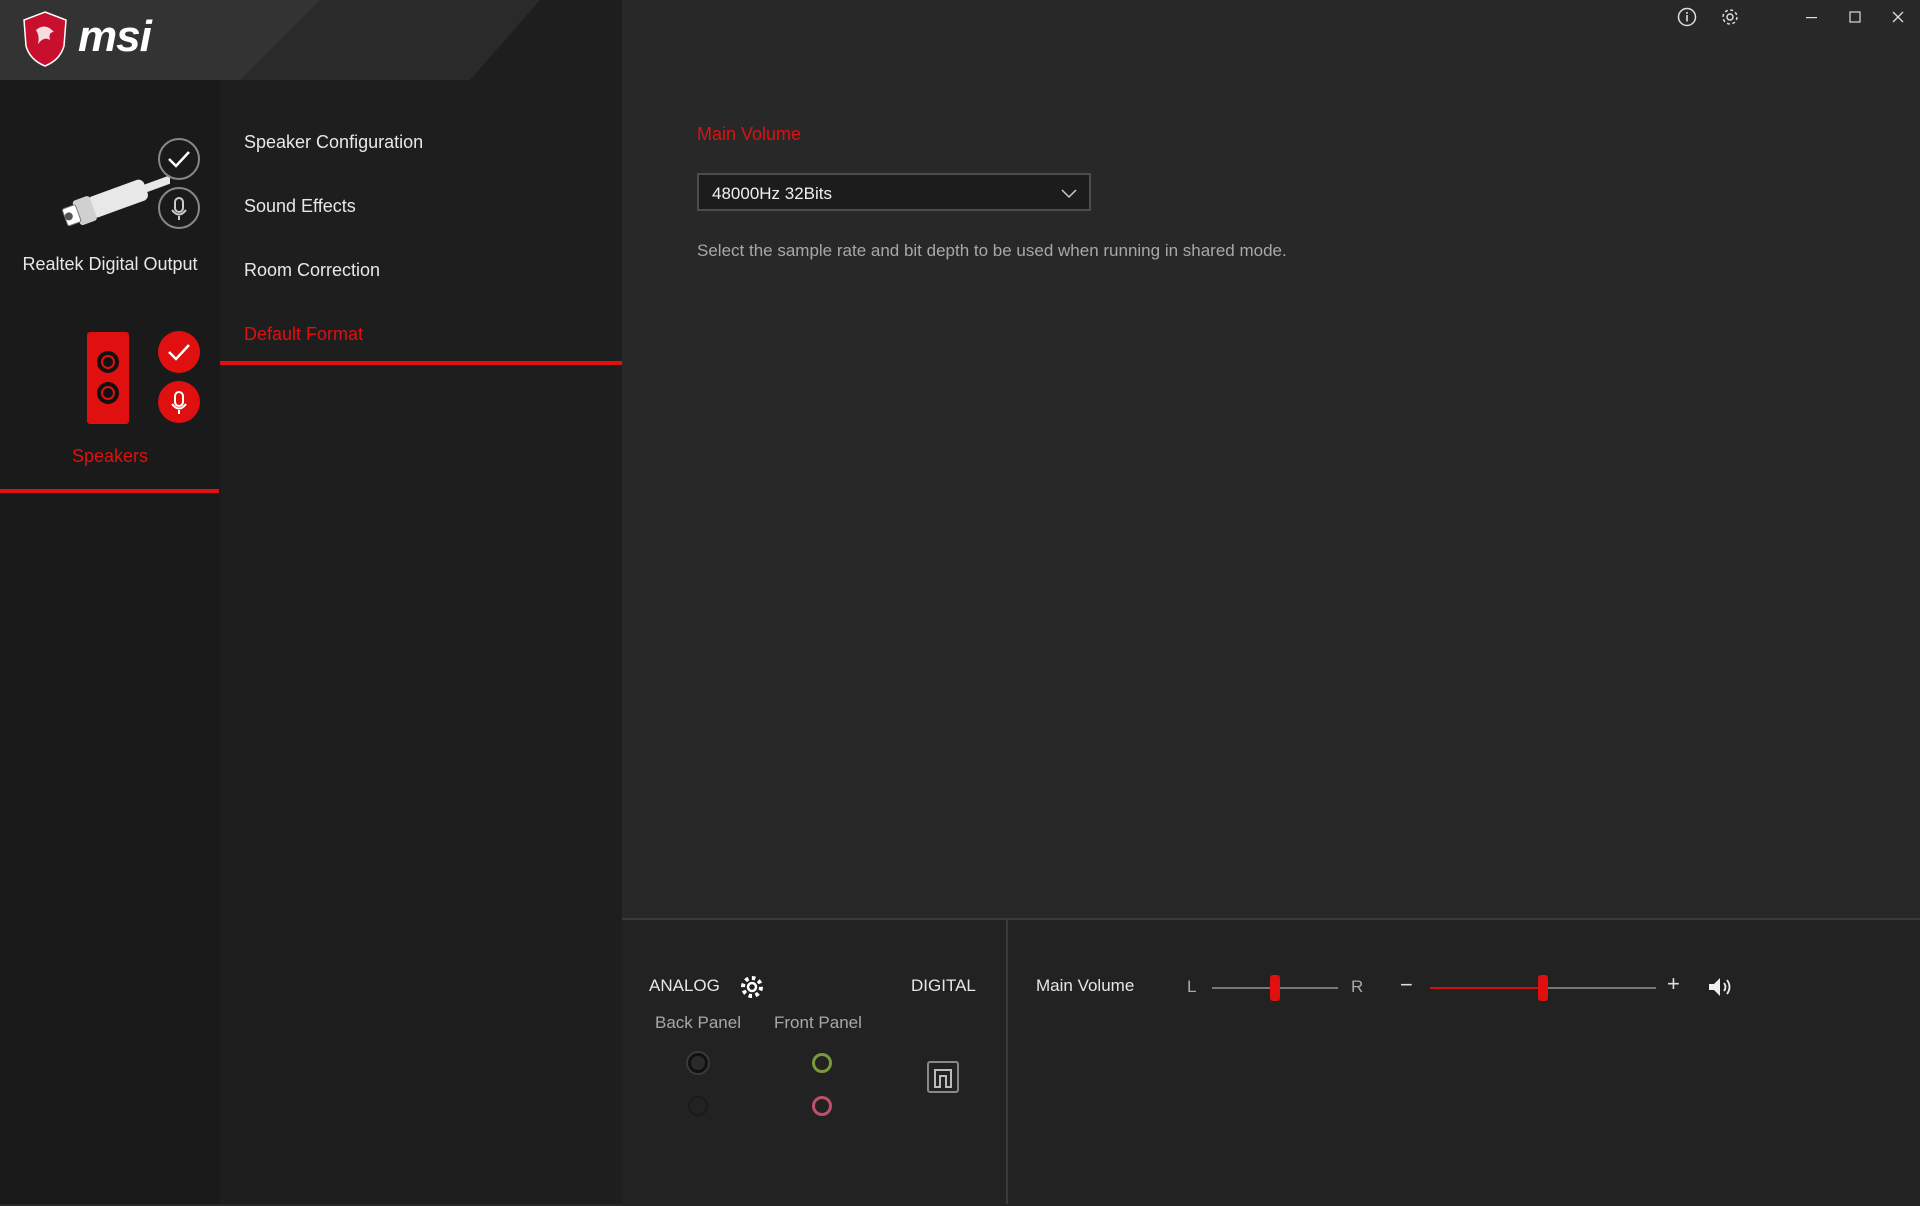 This screenshot has width=1920, height=1206. I want to click on dropdown-value: 48000Hz 32Bits, so click(772, 193).